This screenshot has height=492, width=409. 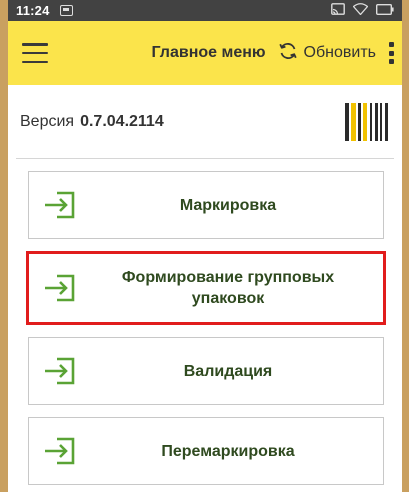 What do you see at coordinates (228, 205) in the screenshot?
I see `menu-button-label: Маркировка` at bounding box center [228, 205].